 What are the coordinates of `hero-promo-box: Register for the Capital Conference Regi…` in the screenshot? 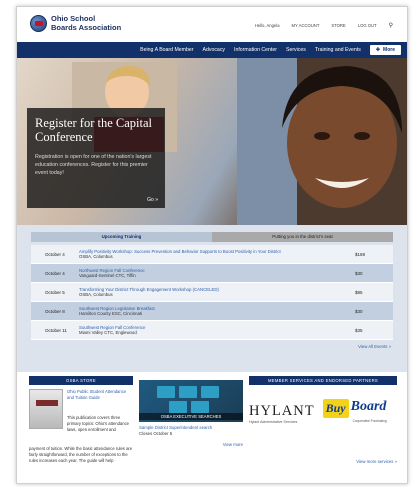 It's located at (96, 158).